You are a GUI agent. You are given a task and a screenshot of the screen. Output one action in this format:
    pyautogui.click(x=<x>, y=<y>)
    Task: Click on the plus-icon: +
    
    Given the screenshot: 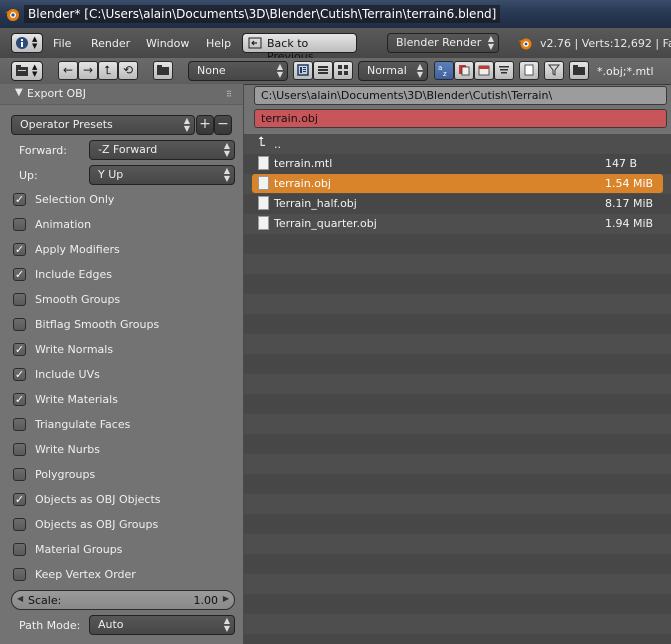 What is the action you would take?
    pyautogui.click(x=205, y=124)
    